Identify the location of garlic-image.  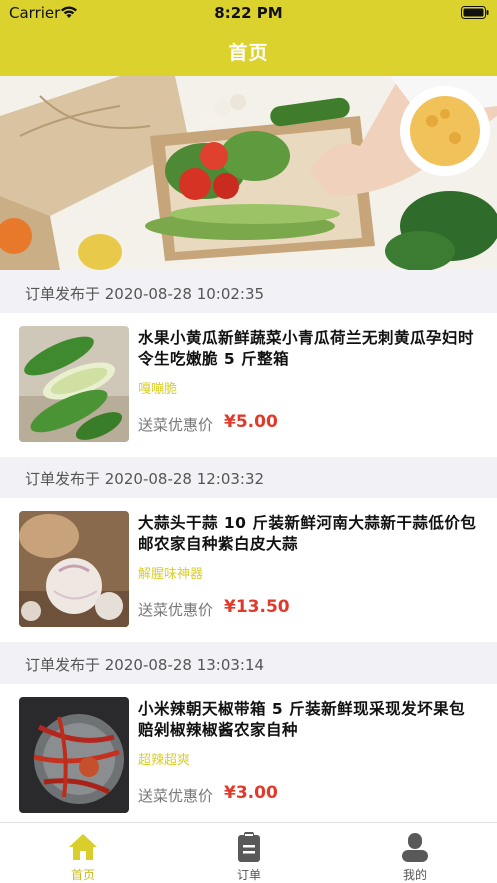
(74, 569).